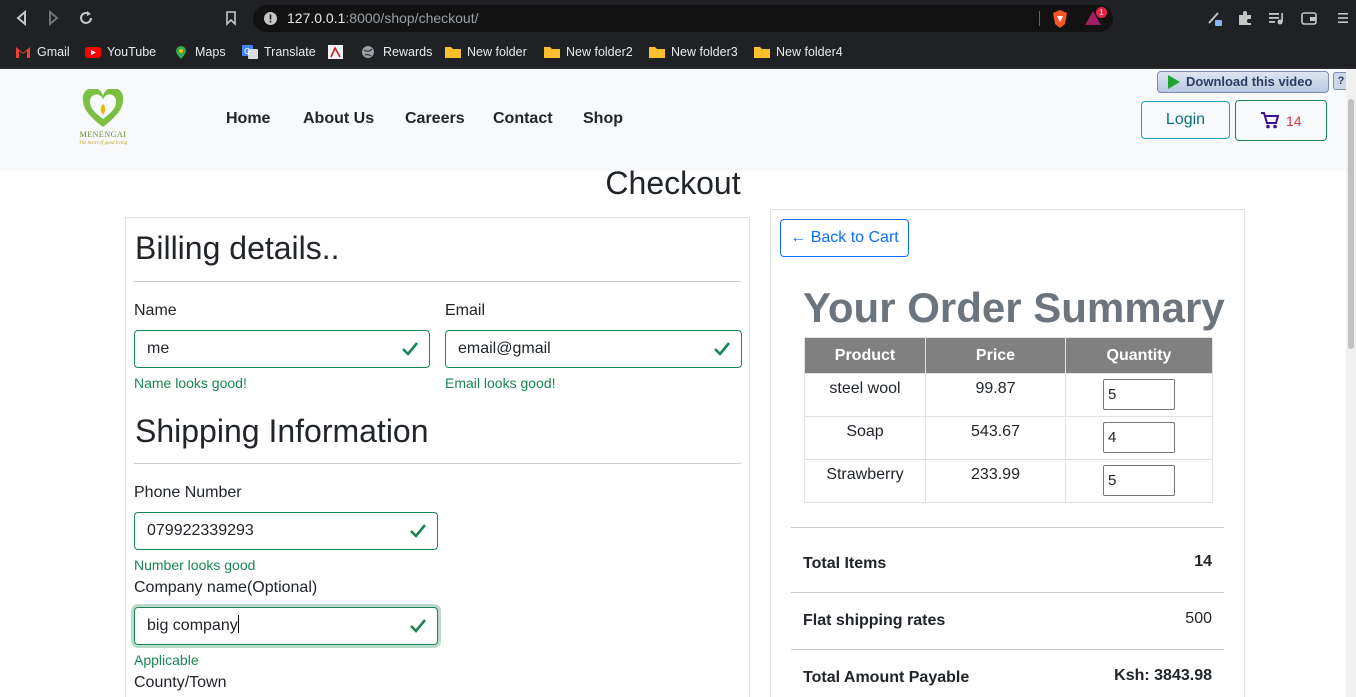 This screenshot has width=1356, height=697. What do you see at coordinates (500, 383) in the screenshot?
I see `email-feedback: Email looks good!` at bounding box center [500, 383].